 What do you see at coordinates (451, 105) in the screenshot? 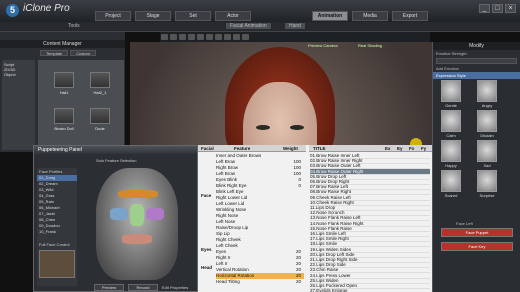
I see `expression-label: Gentle` at bounding box center [451, 105].